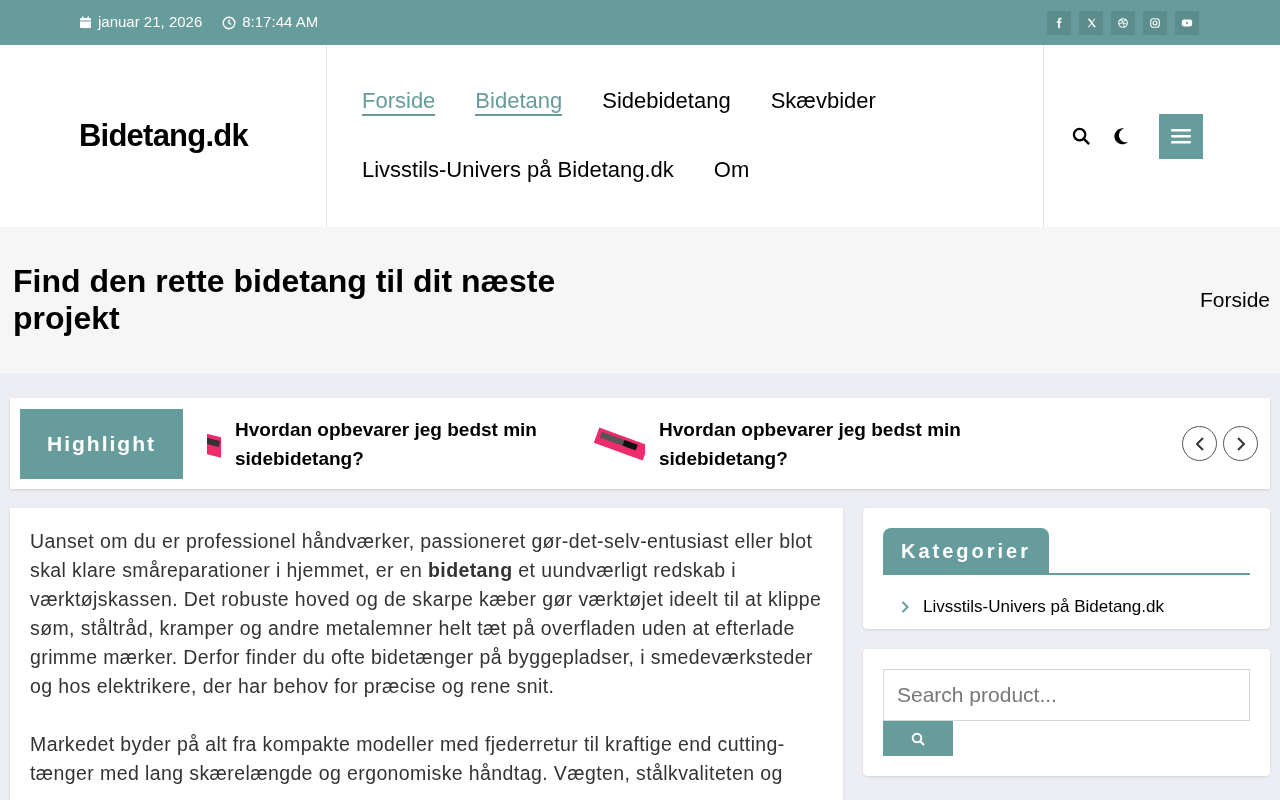  Describe the element at coordinates (823, 101) in the screenshot. I see `nav-link: Skævbider` at that location.